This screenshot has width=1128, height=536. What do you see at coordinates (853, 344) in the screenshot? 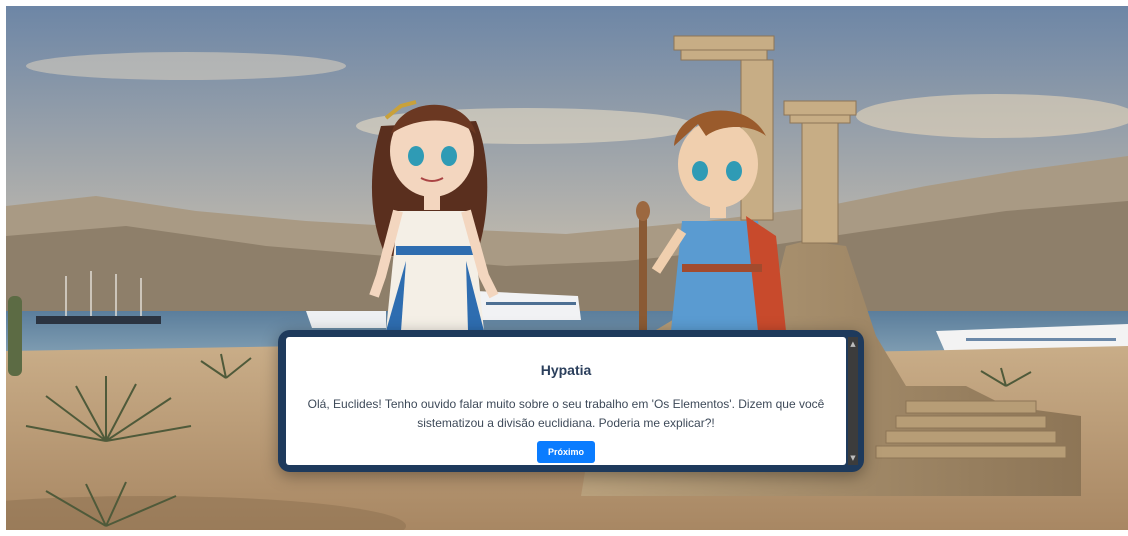
I see `scroll-up-arrow-icon: ▲` at bounding box center [853, 344].